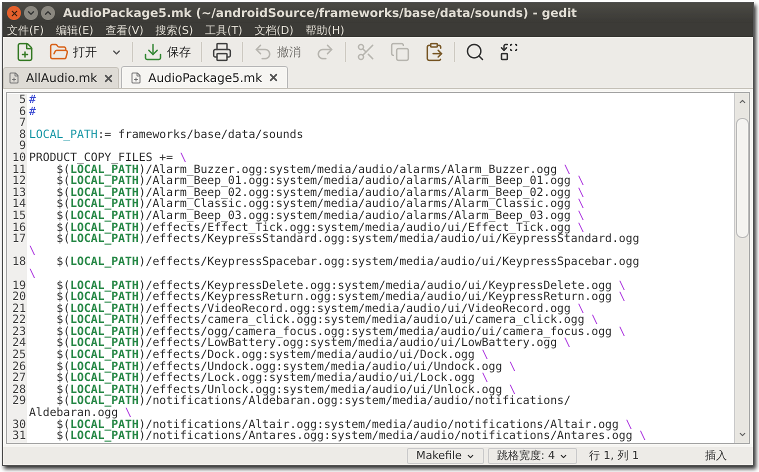 The image size is (759, 472). What do you see at coordinates (48, 13) in the screenshot?
I see `maximize-icon` at bounding box center [48, 13].